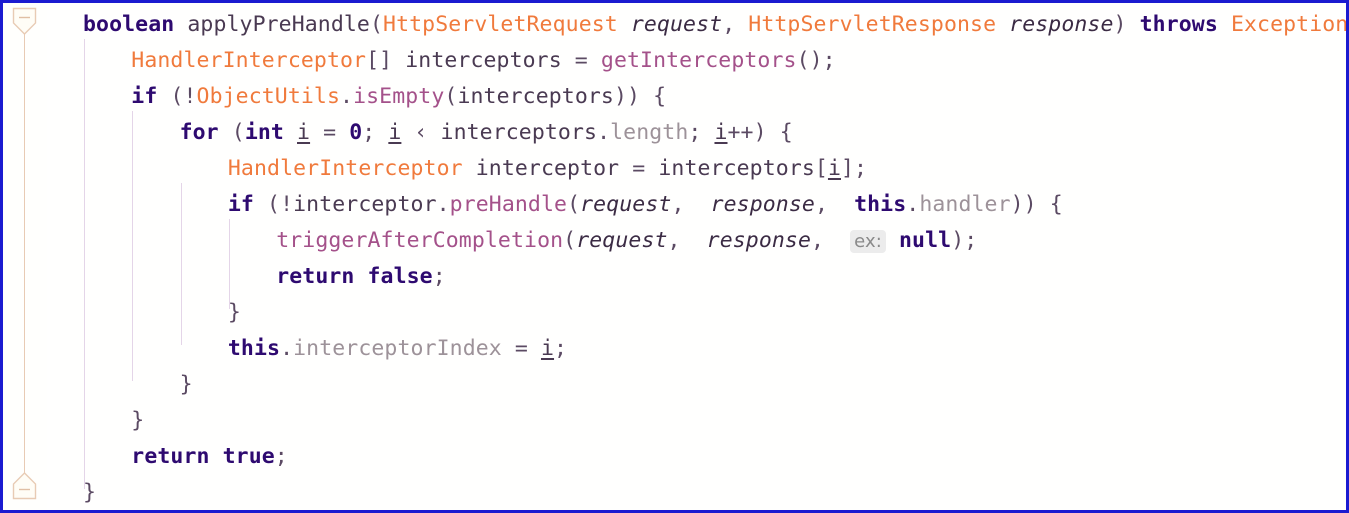 This screenshot has height=513, width=1349. What do you see at coordinates (500, 24) in the screenshot?
I see `code-token-type: HttpServletRequest` at bounding box center [500, 24].